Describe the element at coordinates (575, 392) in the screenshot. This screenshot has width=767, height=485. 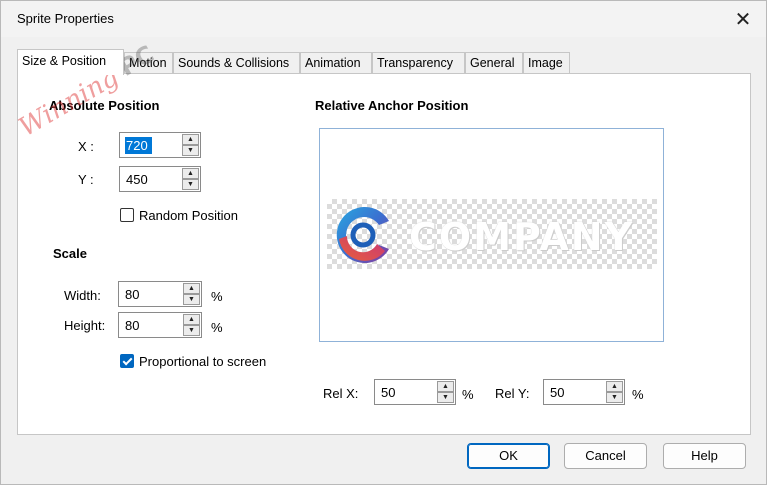
I see `rely-input` at that location.